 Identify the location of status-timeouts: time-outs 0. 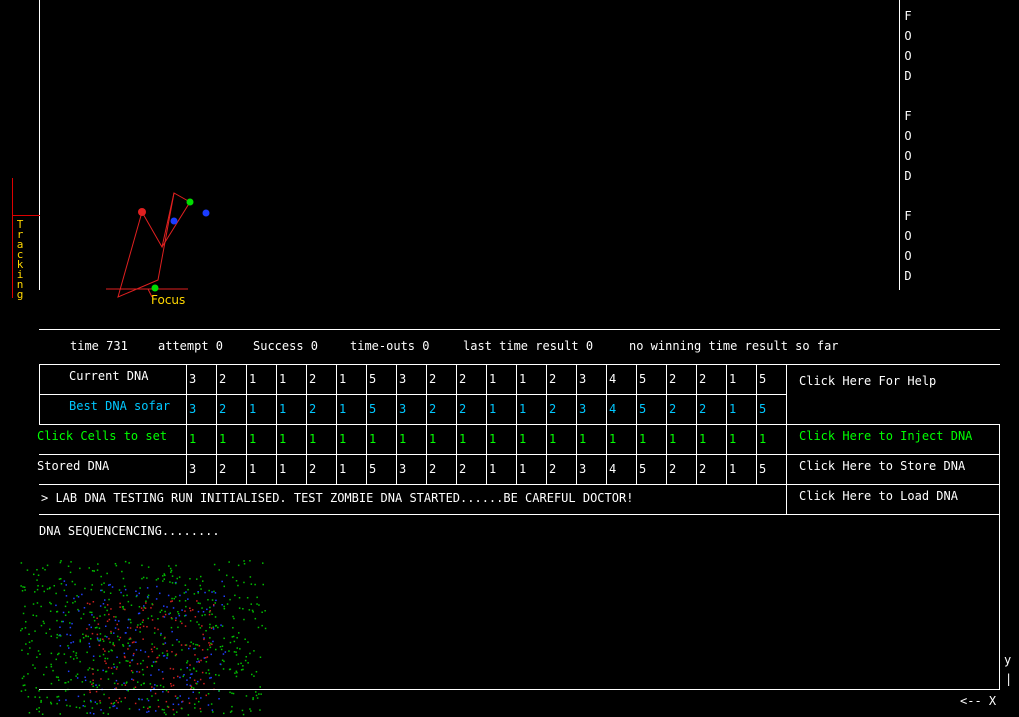
(390, 346).